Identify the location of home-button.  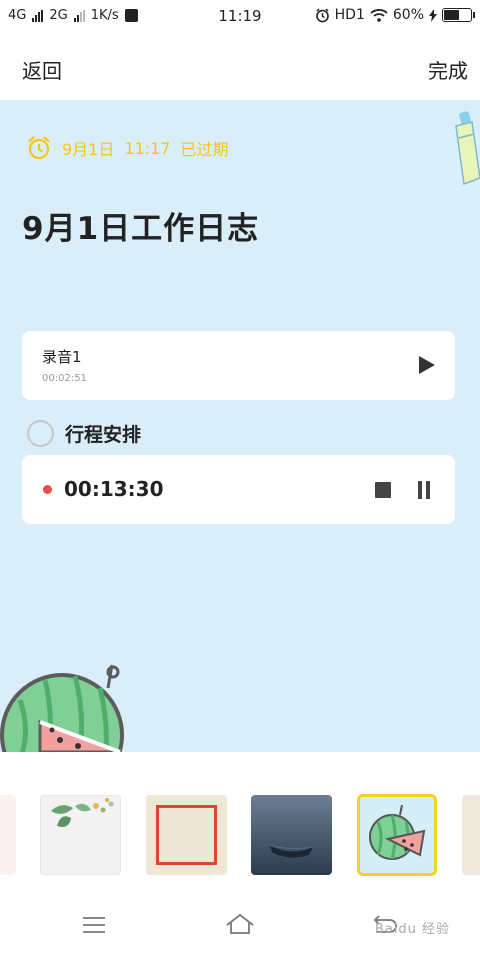
(240, 925).